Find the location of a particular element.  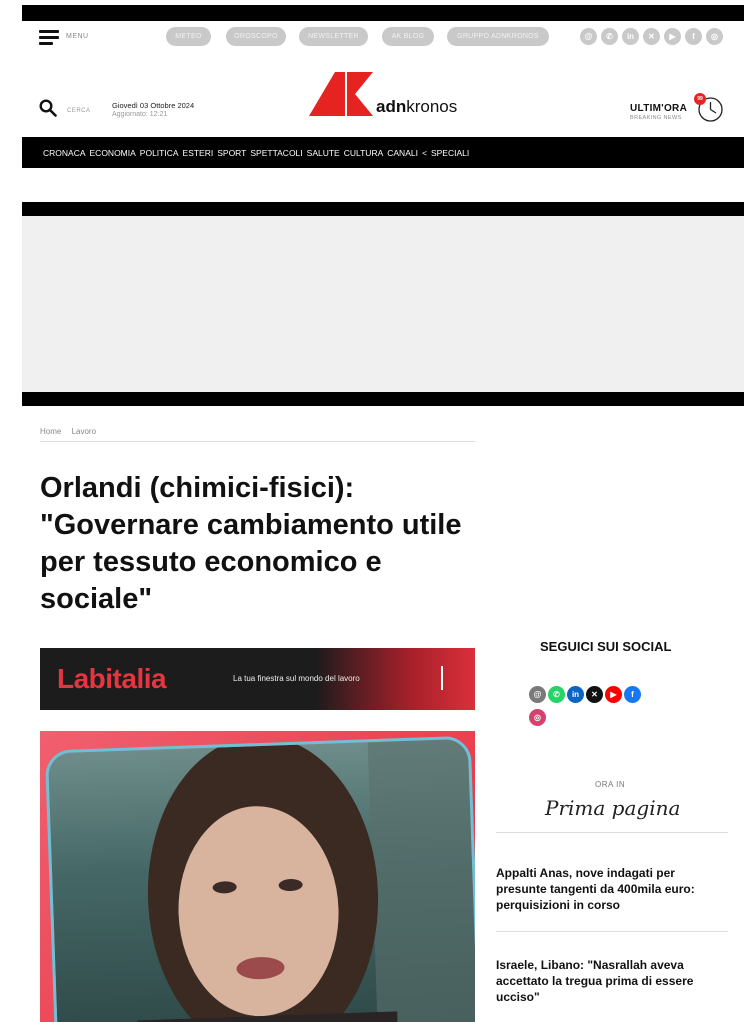

menu-label: MENU is located at coordinates (77, 36).